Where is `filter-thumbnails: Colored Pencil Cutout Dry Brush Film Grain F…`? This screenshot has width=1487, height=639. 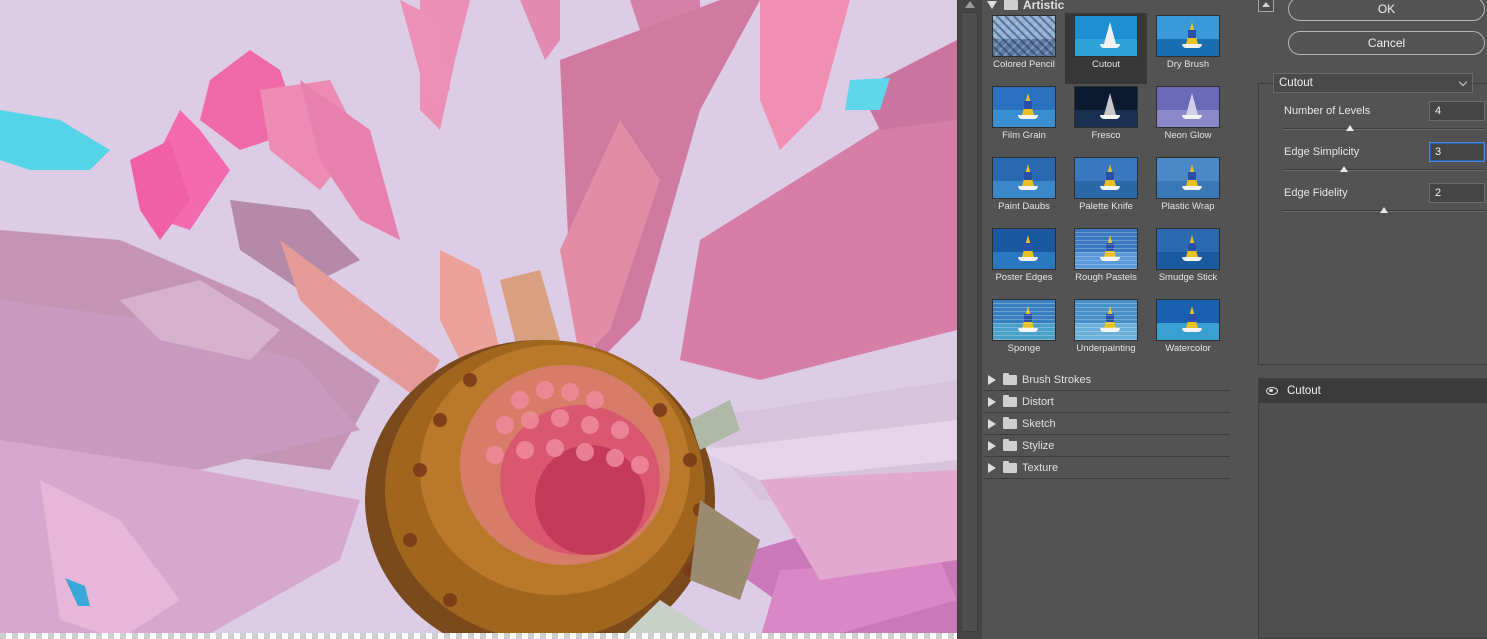 filter-thumbnails: Colored Pencil Cutout Dry Brush Film Grain F… is located at coordinates (1106, 190).